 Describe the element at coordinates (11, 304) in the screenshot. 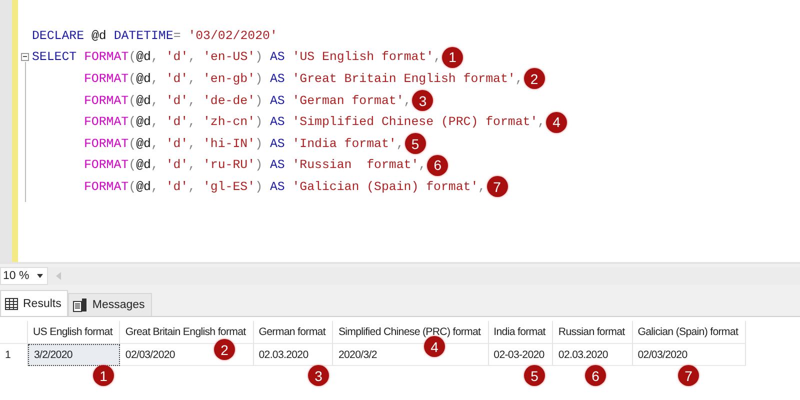

I see `grid-icon` at that location.